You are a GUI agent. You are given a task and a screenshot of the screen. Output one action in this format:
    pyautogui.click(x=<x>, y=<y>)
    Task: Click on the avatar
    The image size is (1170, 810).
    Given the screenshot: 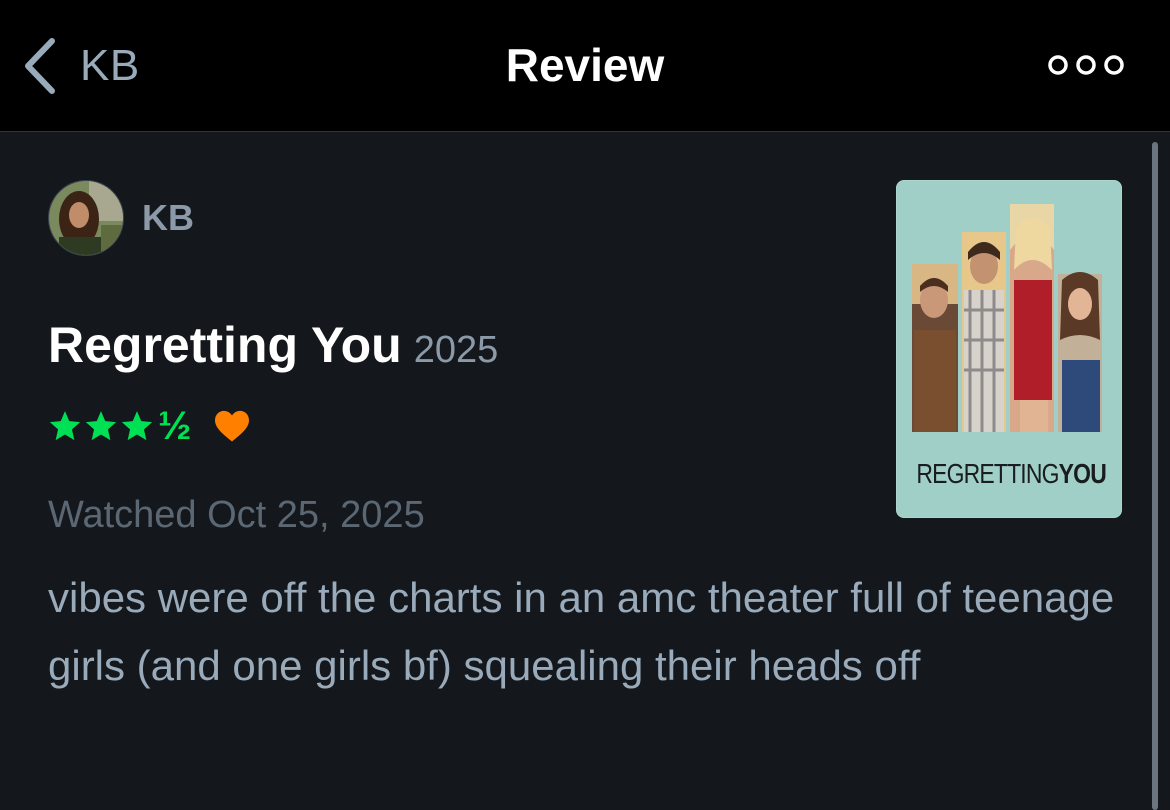 What is the action you would take?
    pyautogui.click(x=86, y=218)
    